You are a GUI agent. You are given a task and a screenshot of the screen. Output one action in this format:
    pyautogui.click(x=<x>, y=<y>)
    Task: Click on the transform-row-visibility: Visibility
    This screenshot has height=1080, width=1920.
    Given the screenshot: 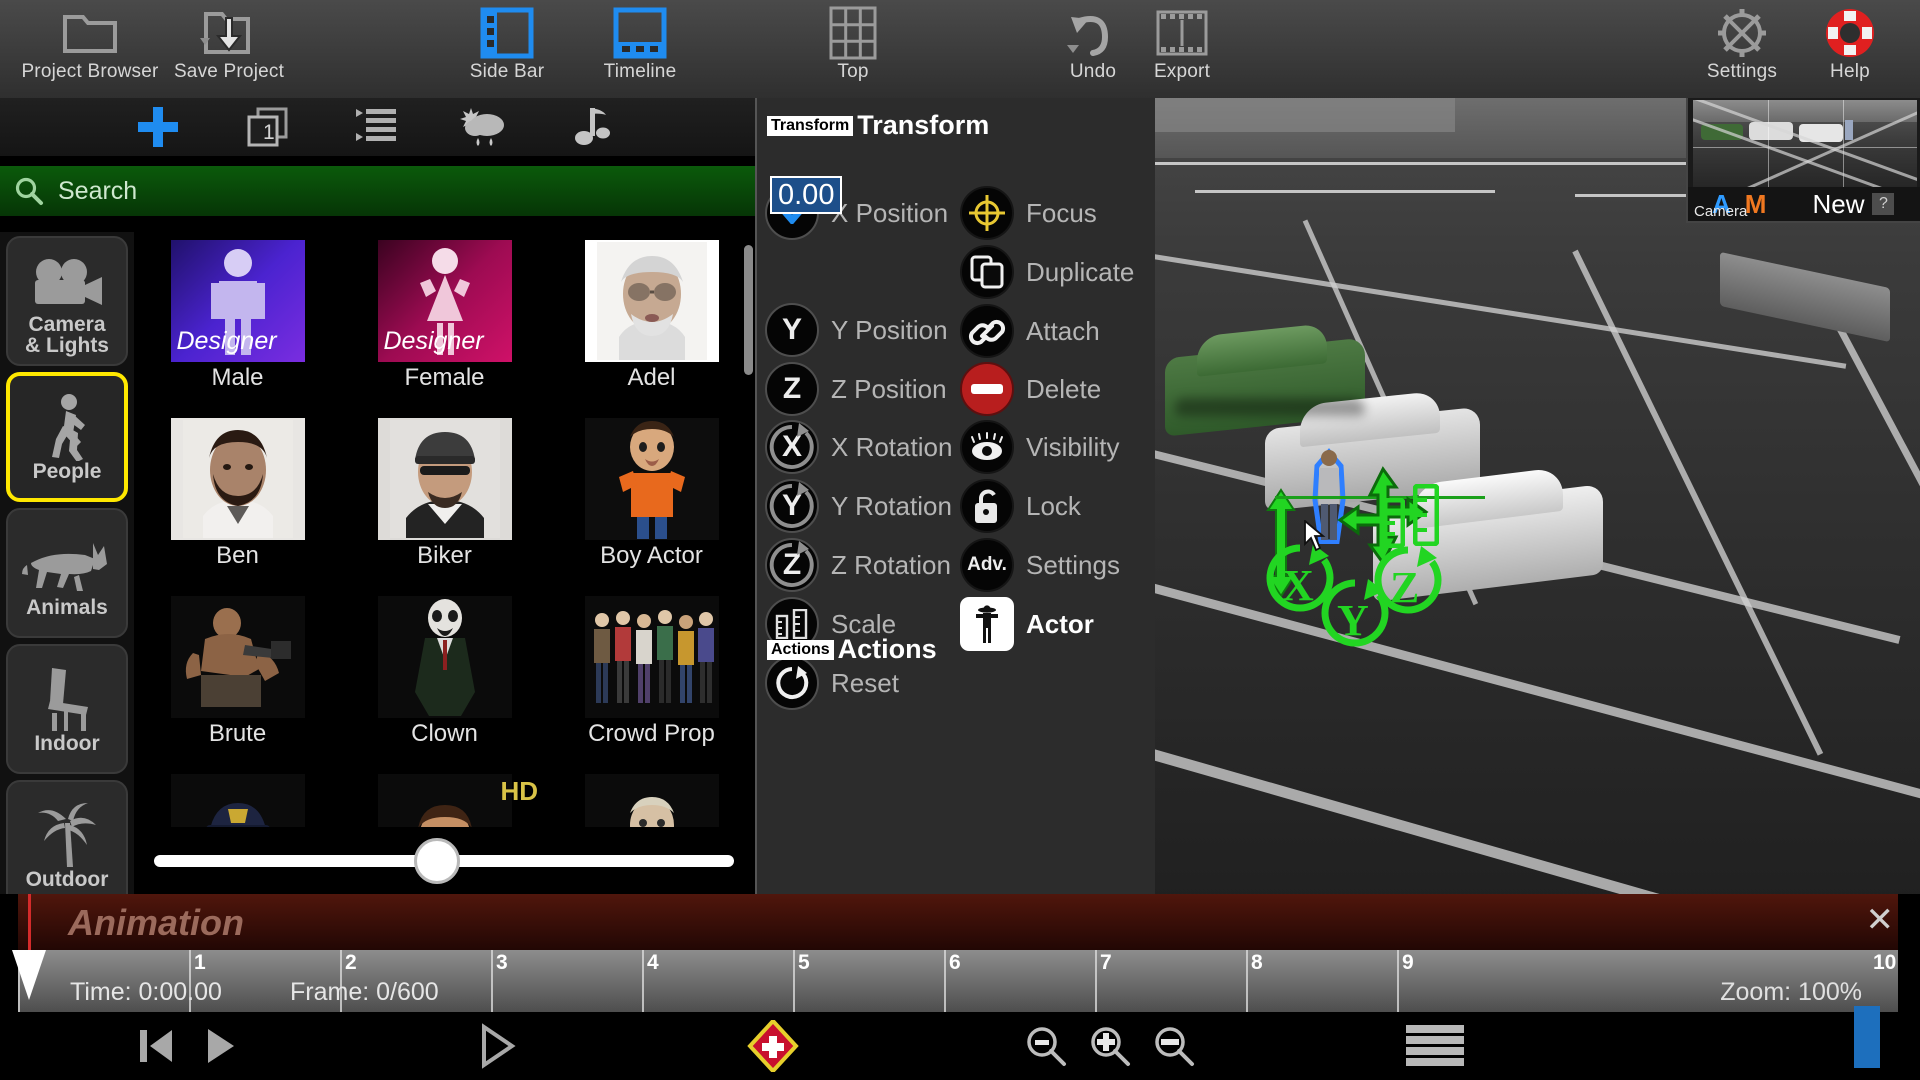 What is the action you would take?
    pyautogui.click(x=1039, y=447)
    